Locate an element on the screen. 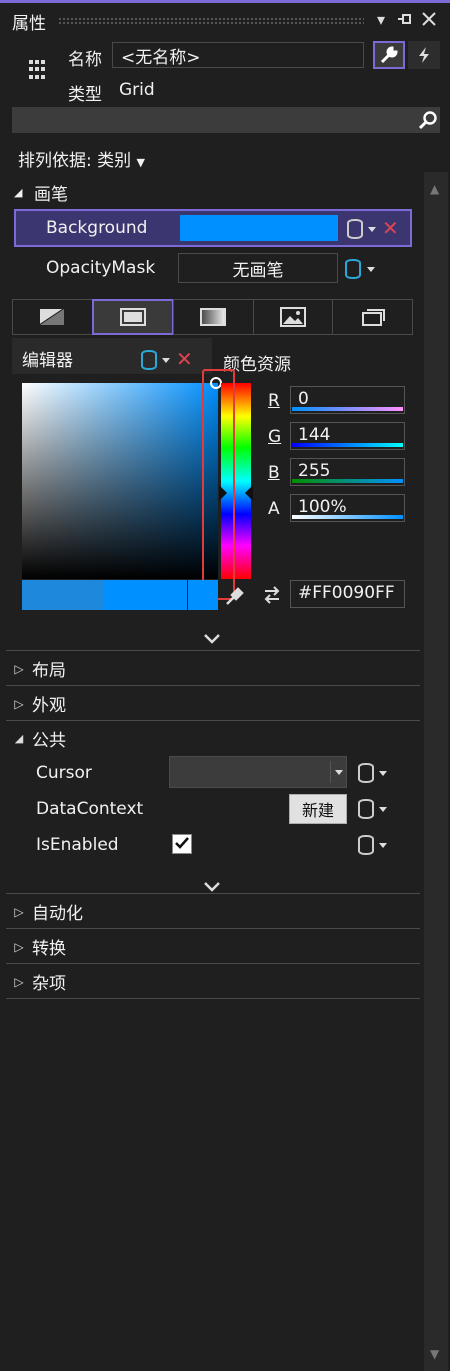  gradient-brush-icon is located at coordinates (213, 317).